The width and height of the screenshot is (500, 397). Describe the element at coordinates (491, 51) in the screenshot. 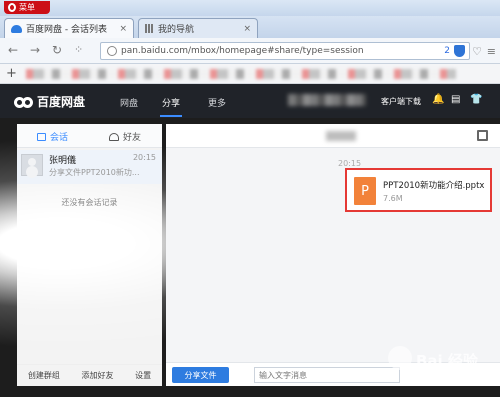

I see `menu-icon: ≡` at that location.